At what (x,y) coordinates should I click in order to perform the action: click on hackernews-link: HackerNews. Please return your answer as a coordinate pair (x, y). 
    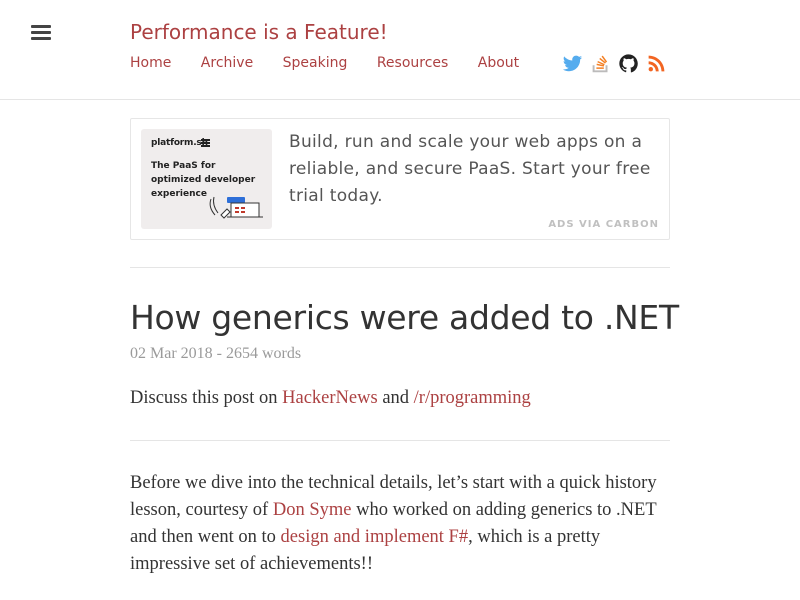
    Looking at the image, I should click on (330, 398).